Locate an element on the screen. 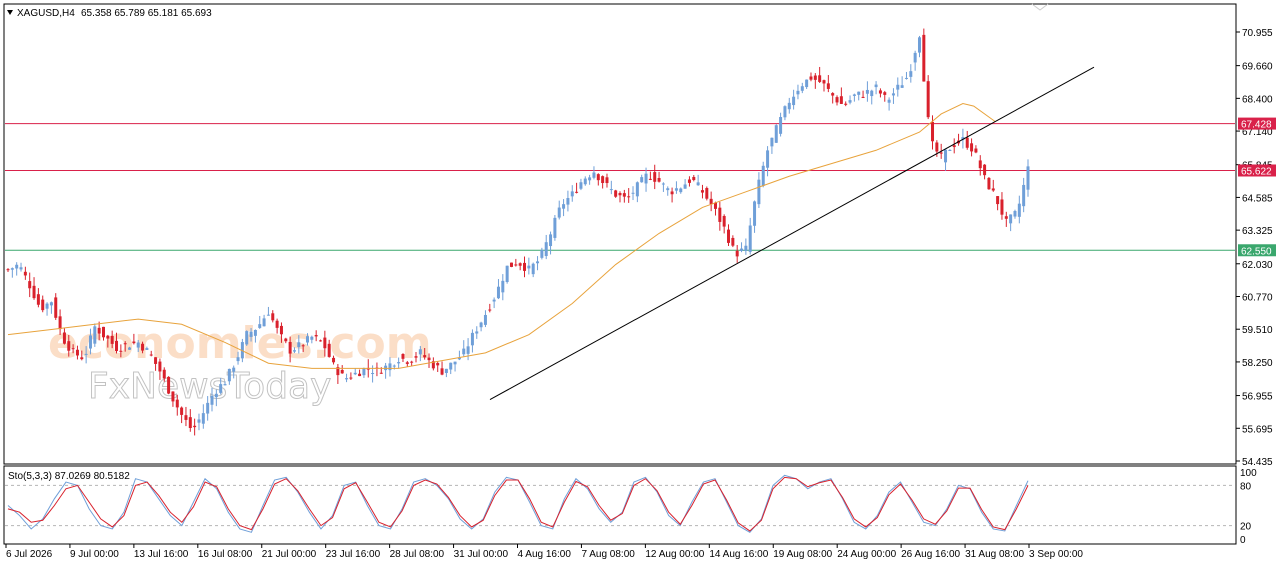  time-tick-label: 6 Jul 2026 is located at coordinates (29, 554).